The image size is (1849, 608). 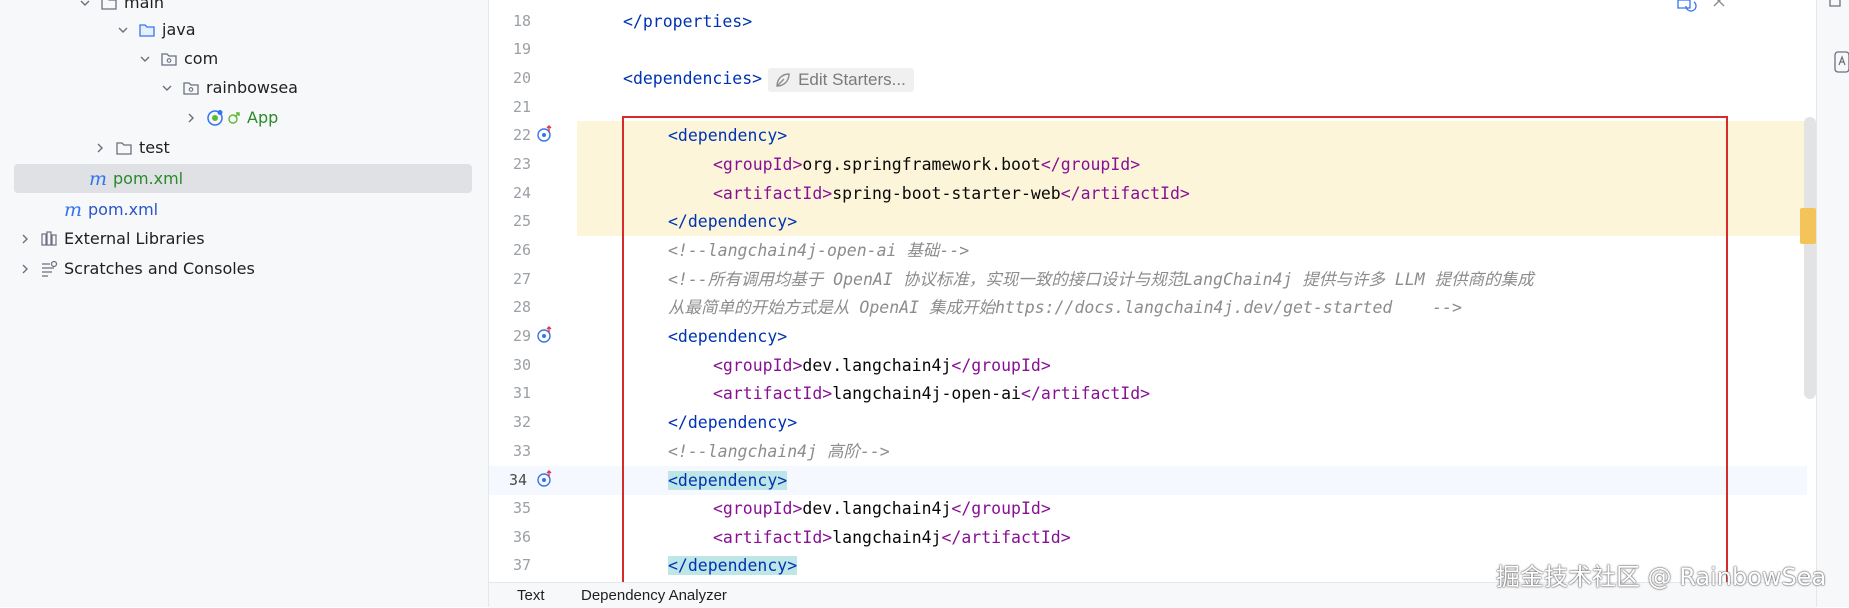 I want to click on xml-comment: <!--langchain4j 高阶-->, so click(x=779, y=451).